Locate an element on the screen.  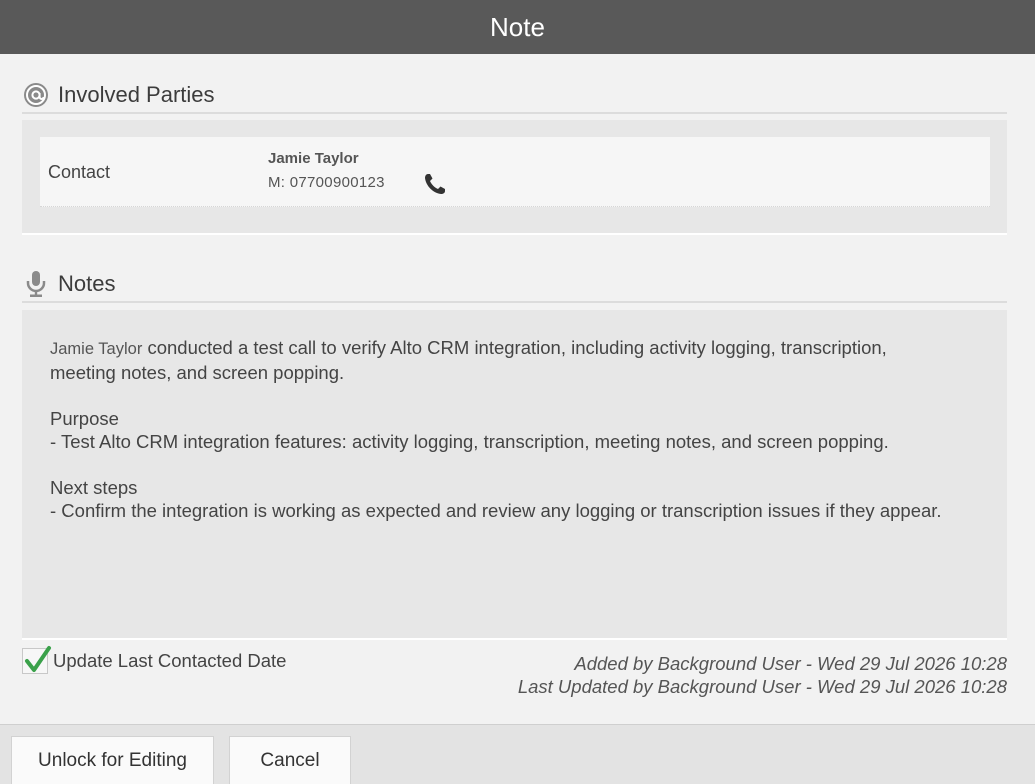
notes-summary-line2: meeting notes, and screen popping. is located at coordinates (197, 372).